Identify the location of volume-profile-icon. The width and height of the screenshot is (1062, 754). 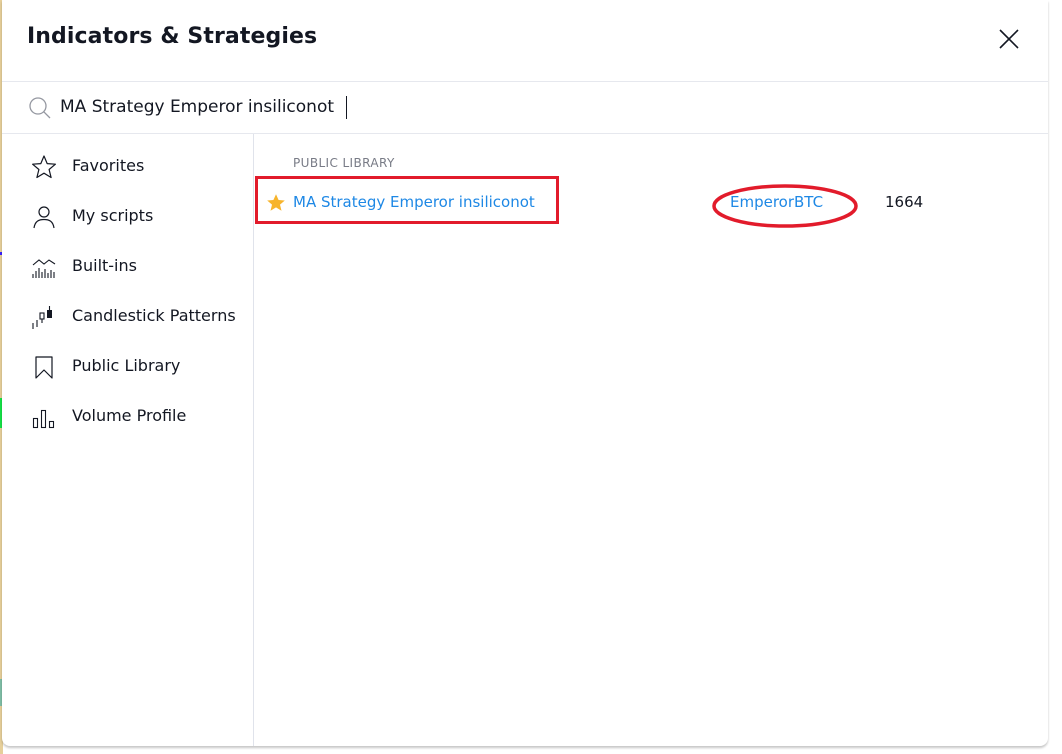
(43, 419).